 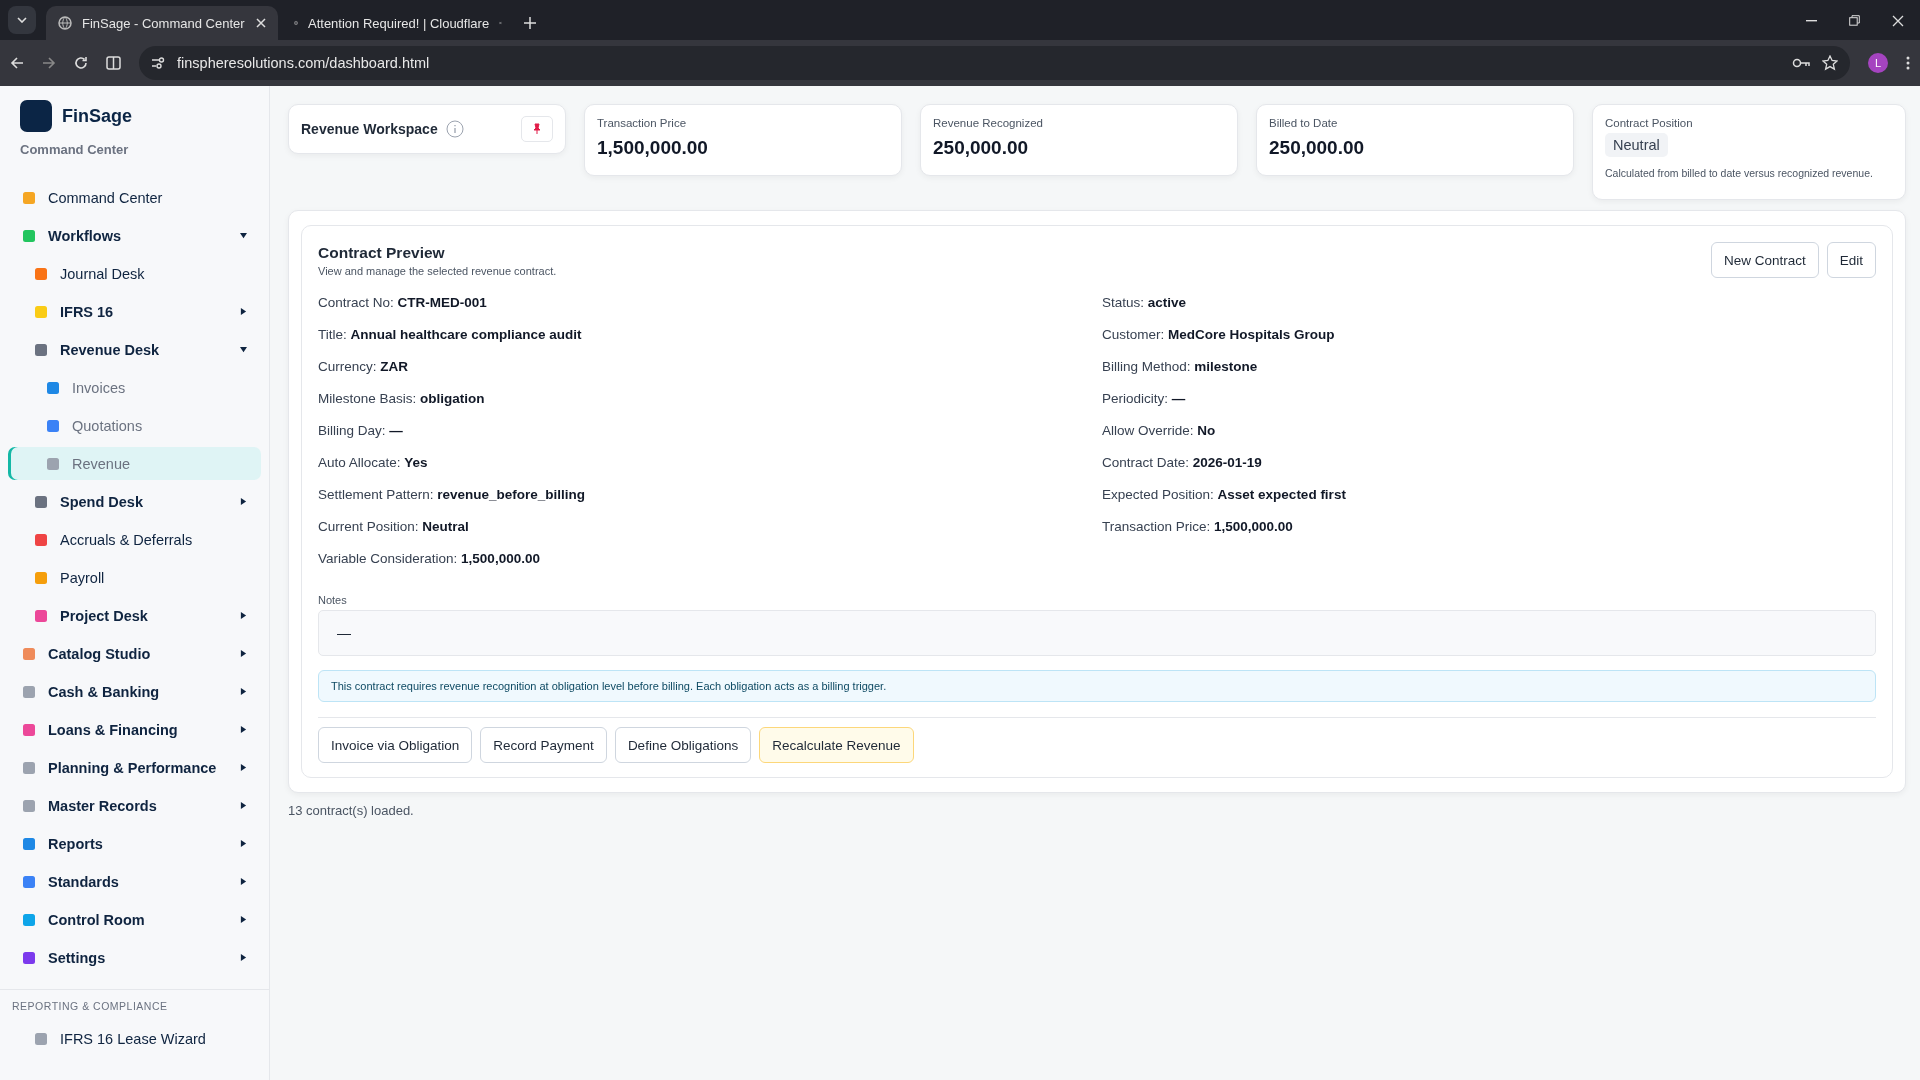 I want to click on field-text: Variable Consideration: 1,500,000.00, so click(x=429, y=558).